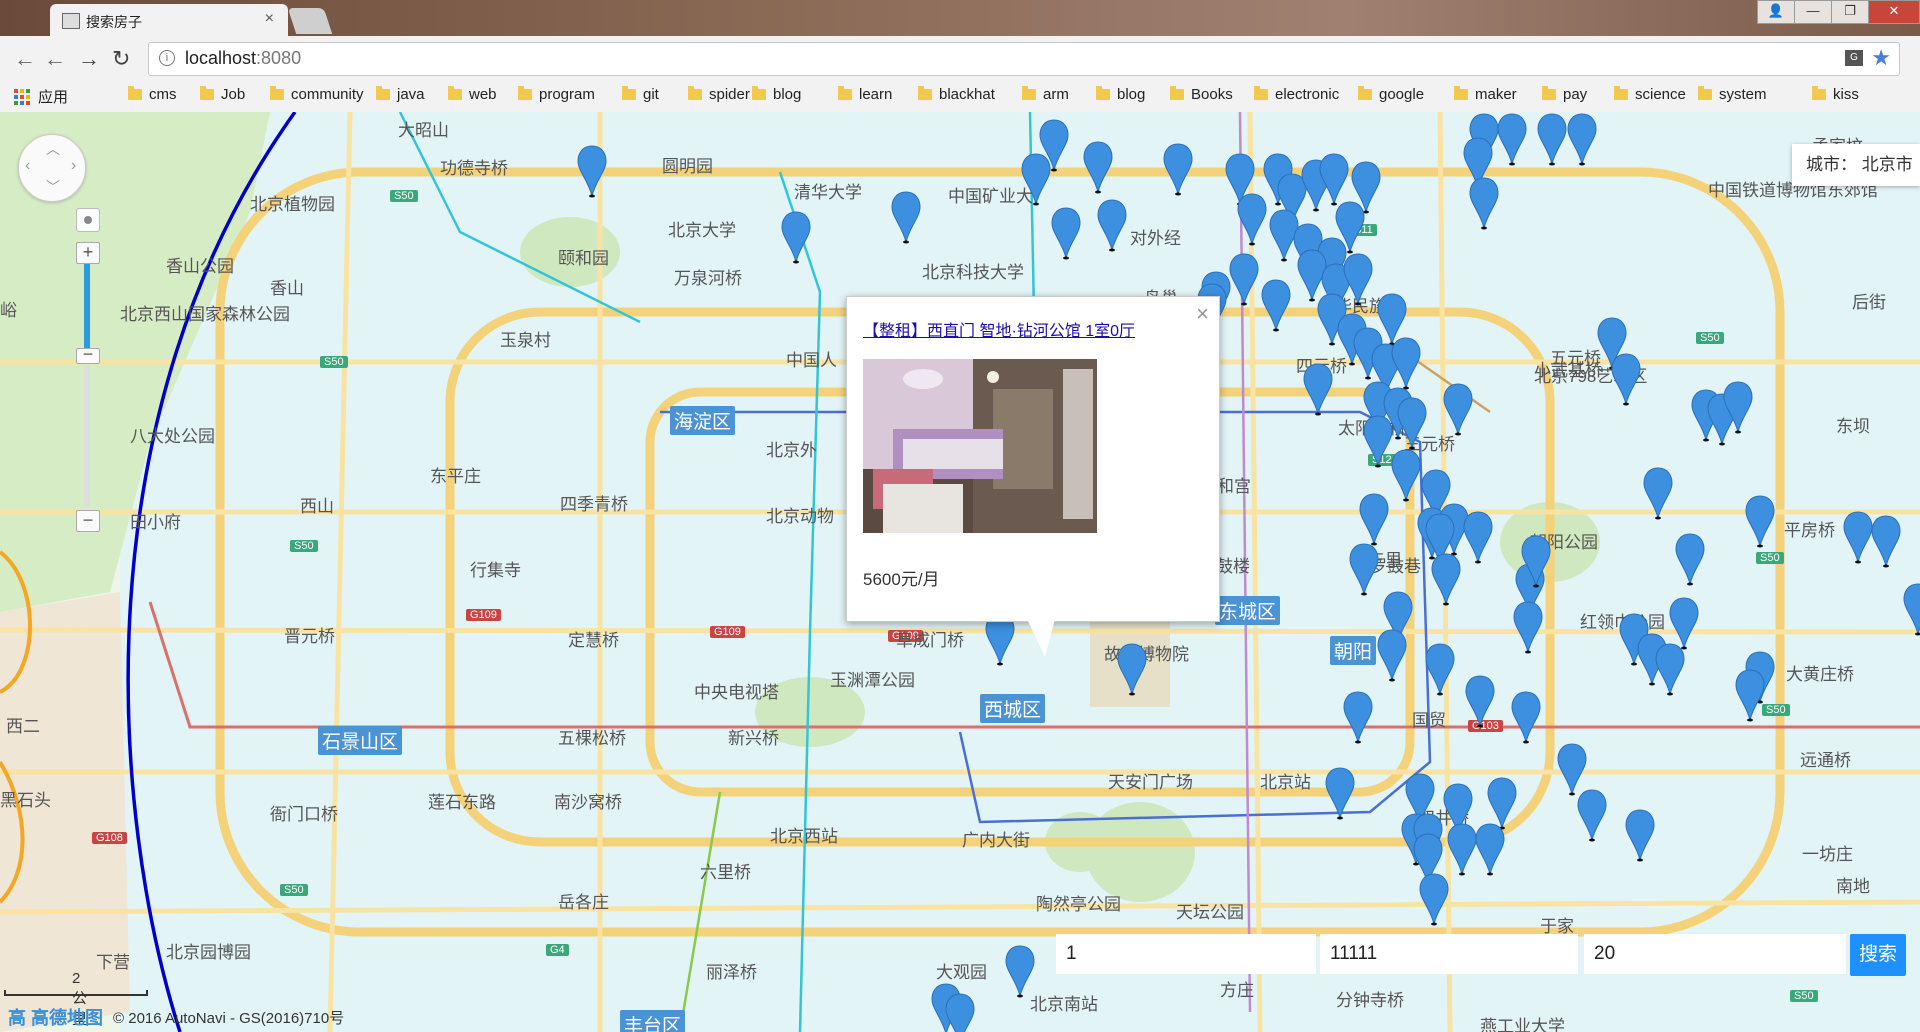 The image size is (1920, 1032). Describe the element at coordinates (1856, 165) in the screenshot. I see `city-selector: 城市： 北京市` at that location.